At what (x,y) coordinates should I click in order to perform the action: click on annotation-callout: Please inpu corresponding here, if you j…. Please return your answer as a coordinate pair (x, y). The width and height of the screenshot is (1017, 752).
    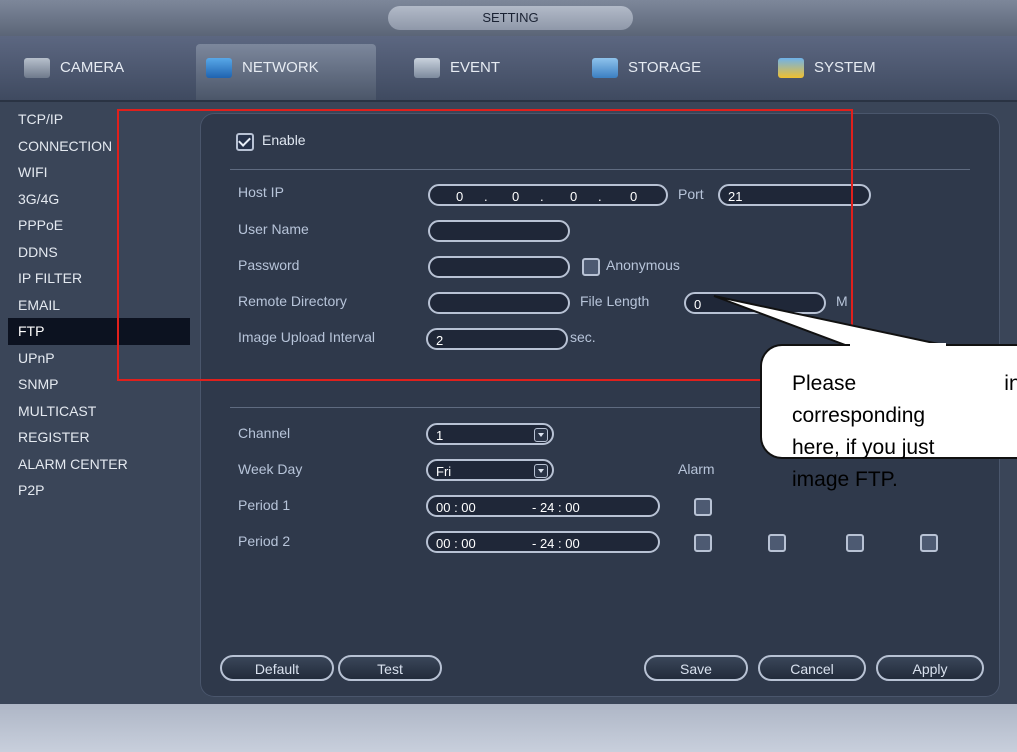
    Looking at the image, I should click on (888, 417).